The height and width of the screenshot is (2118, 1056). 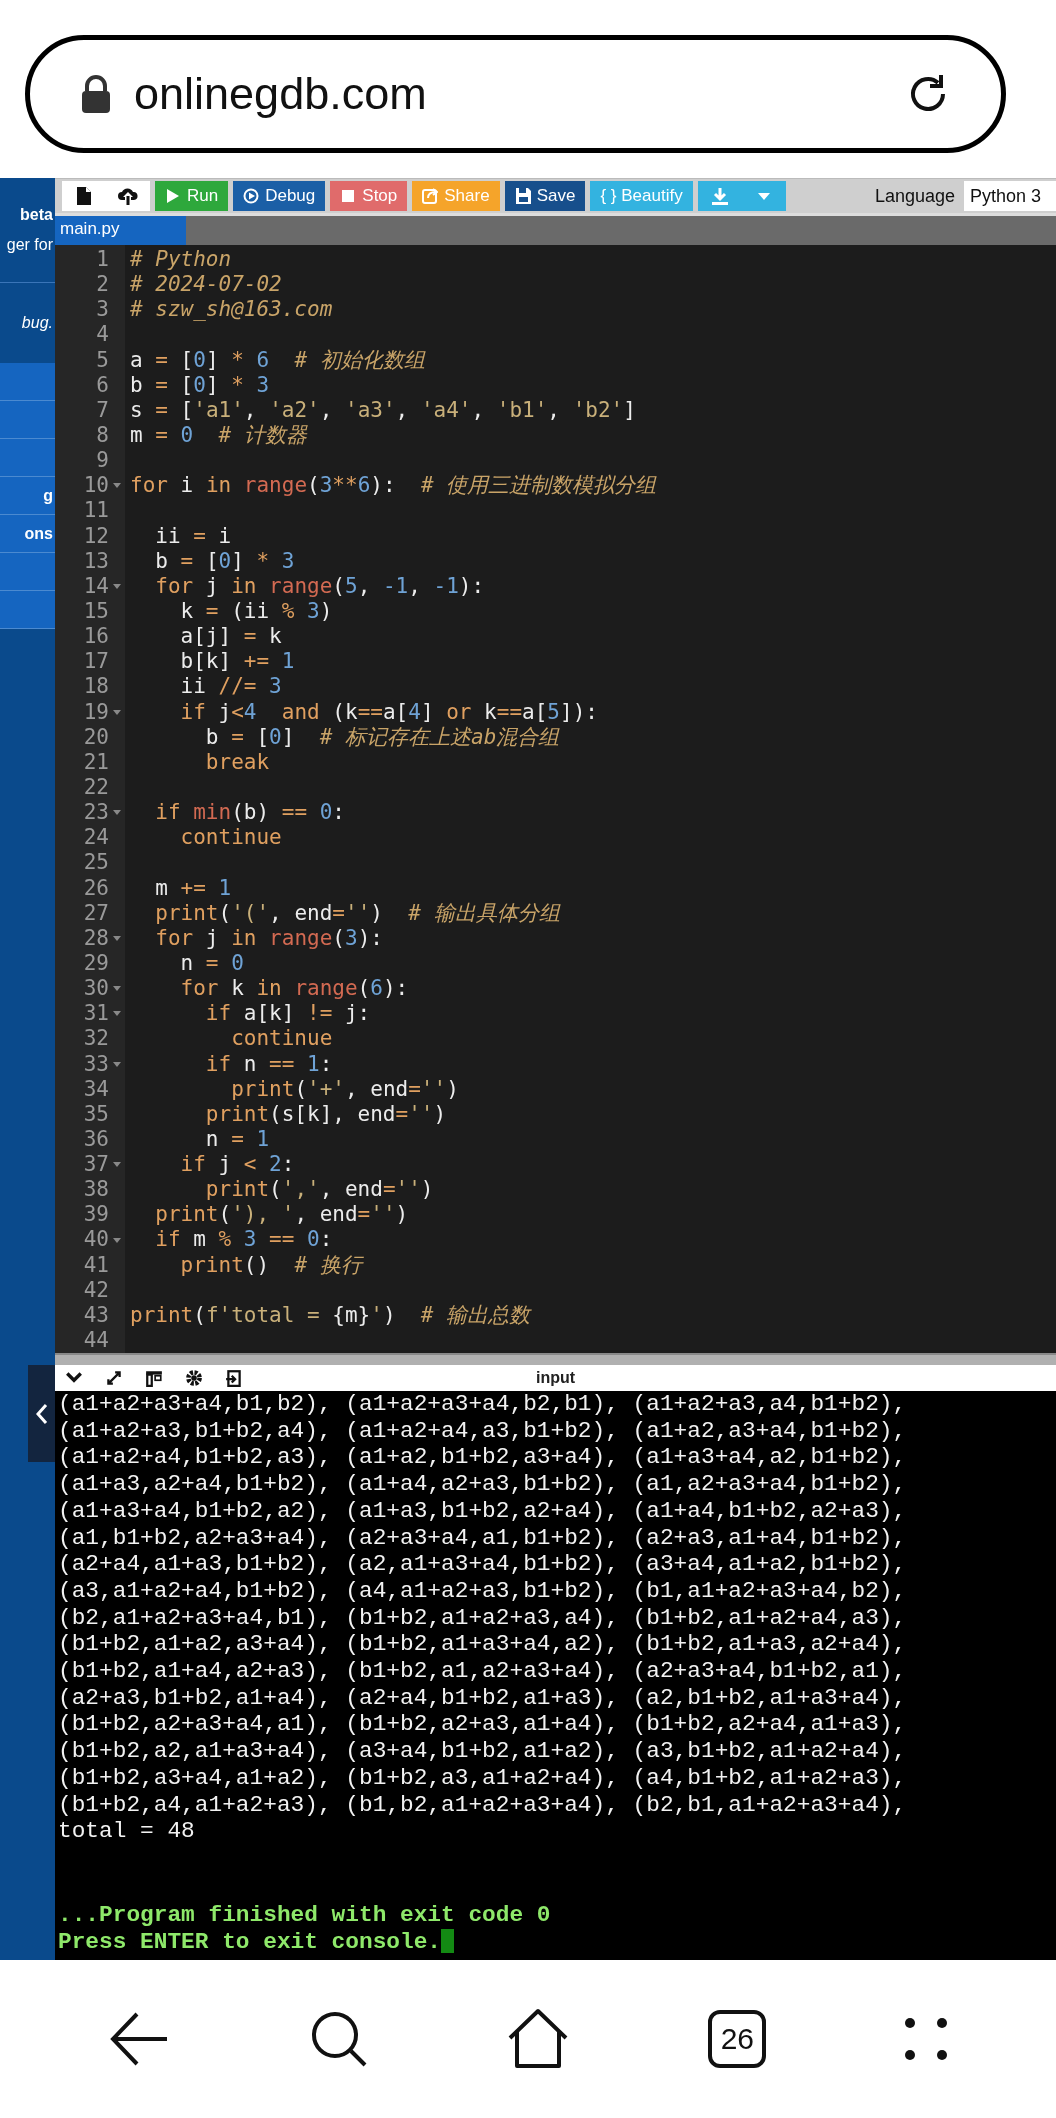 I want to click on code-line: print('+', end=''), so click(x=344, y=1089).